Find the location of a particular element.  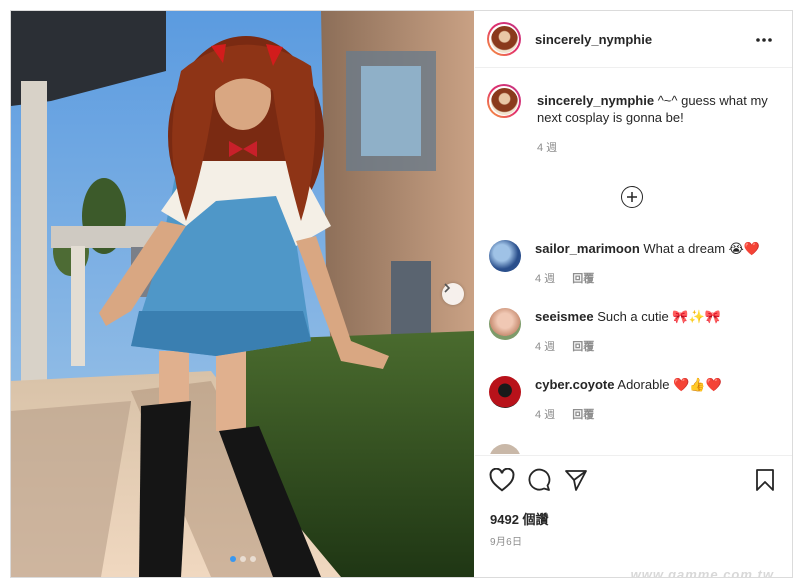

post-actions: 9492 個讚 9月6日 www.gamme.com.tw is located at coordinates (633, 516).